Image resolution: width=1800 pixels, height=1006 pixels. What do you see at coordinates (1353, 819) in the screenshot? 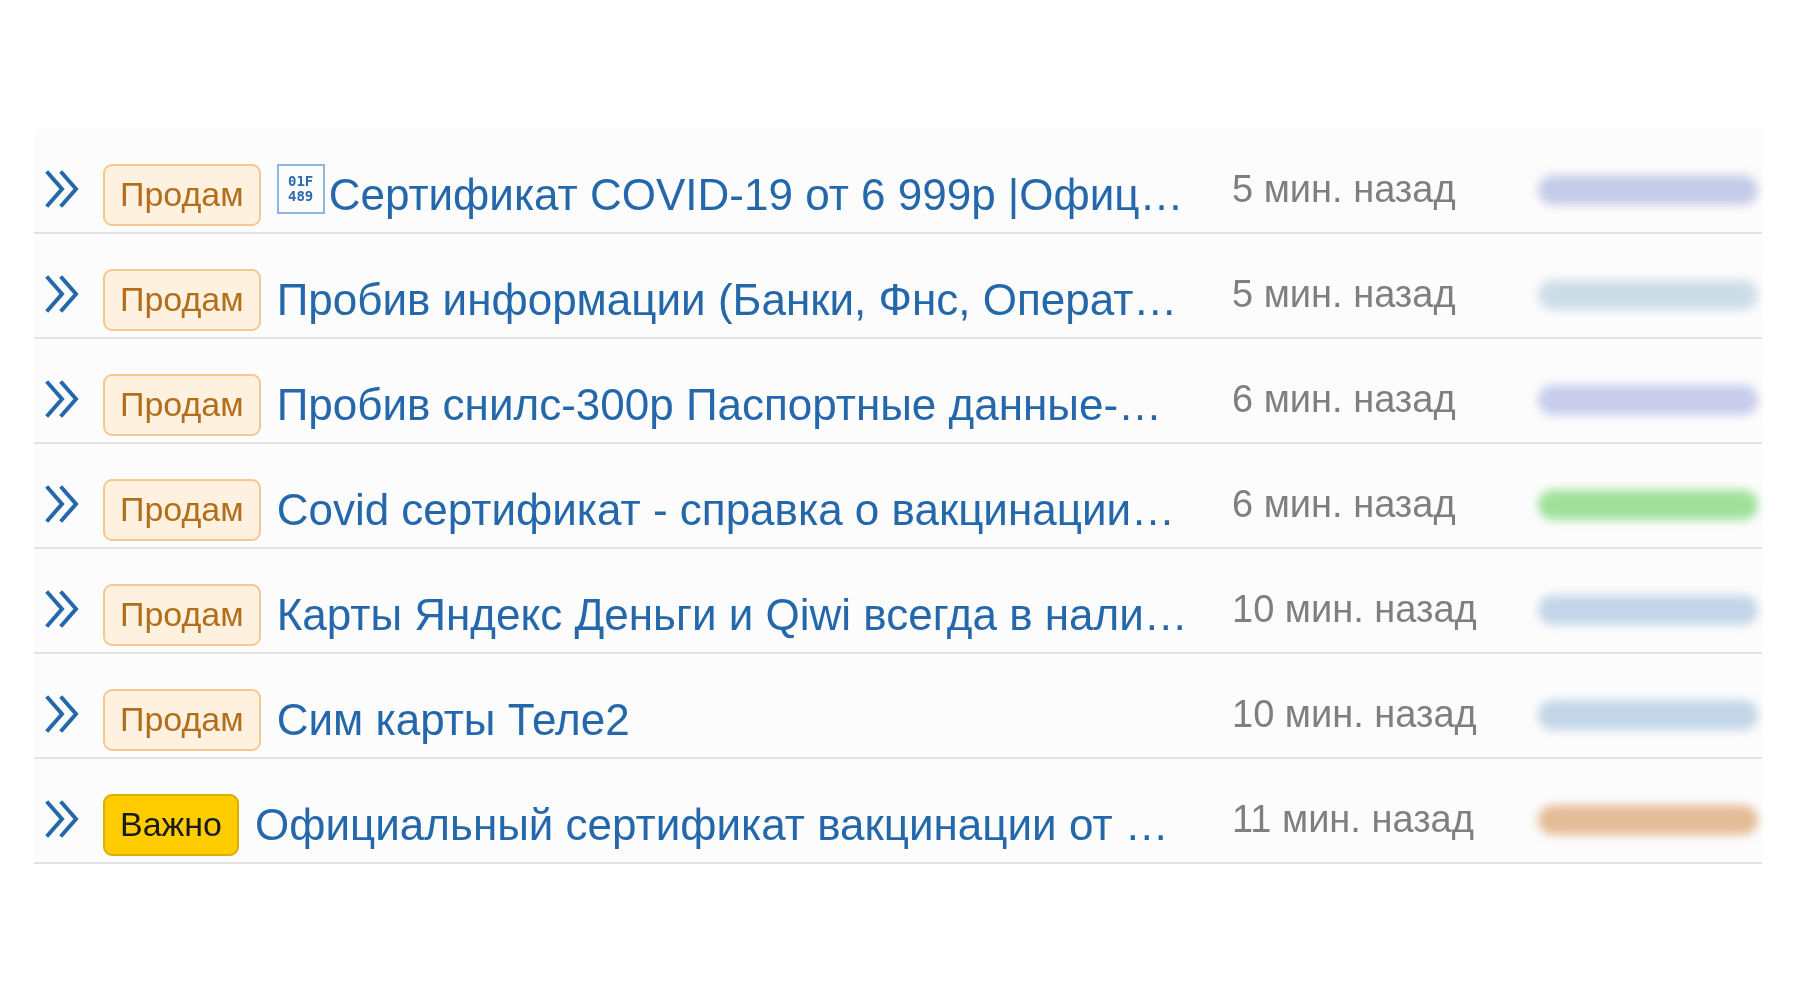
I see `post-time: 11 мин. назад` at bounding box center [1353, 819].